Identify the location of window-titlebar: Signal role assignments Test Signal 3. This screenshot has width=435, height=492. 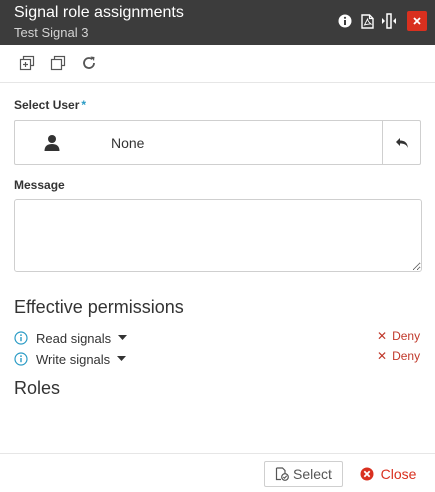
(217, 22).